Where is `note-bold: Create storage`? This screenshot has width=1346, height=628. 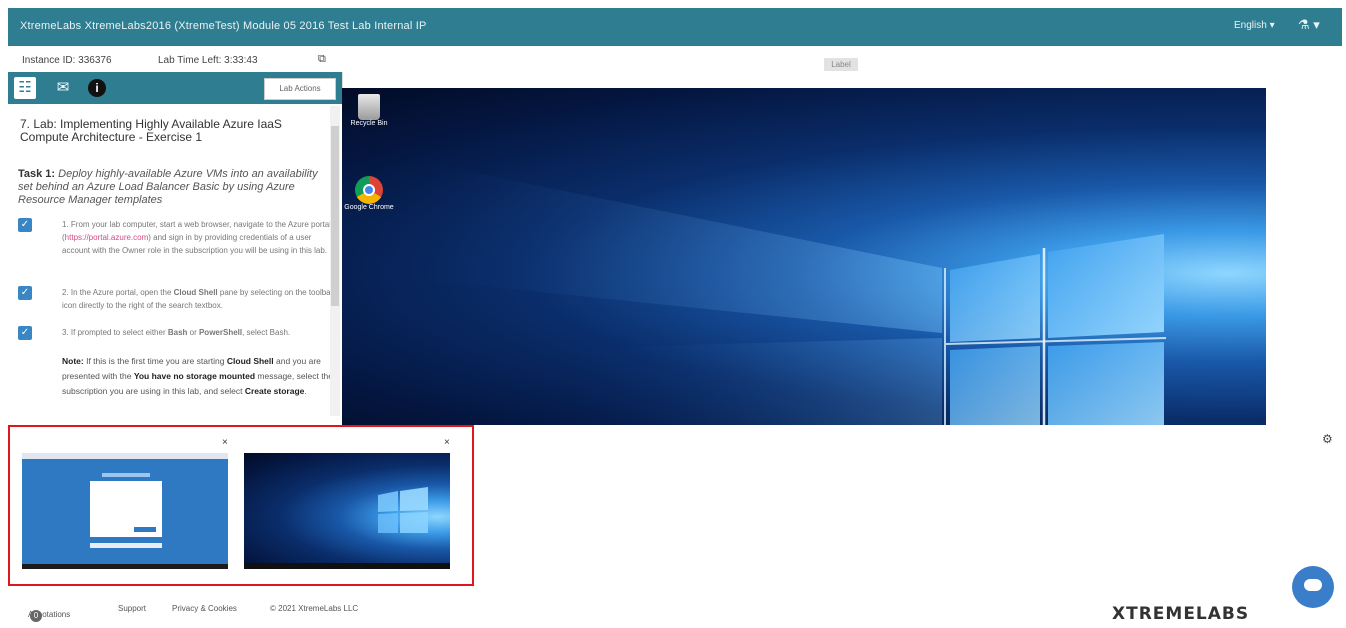 note-bold: Create storage is located at coordinates (274, 391).